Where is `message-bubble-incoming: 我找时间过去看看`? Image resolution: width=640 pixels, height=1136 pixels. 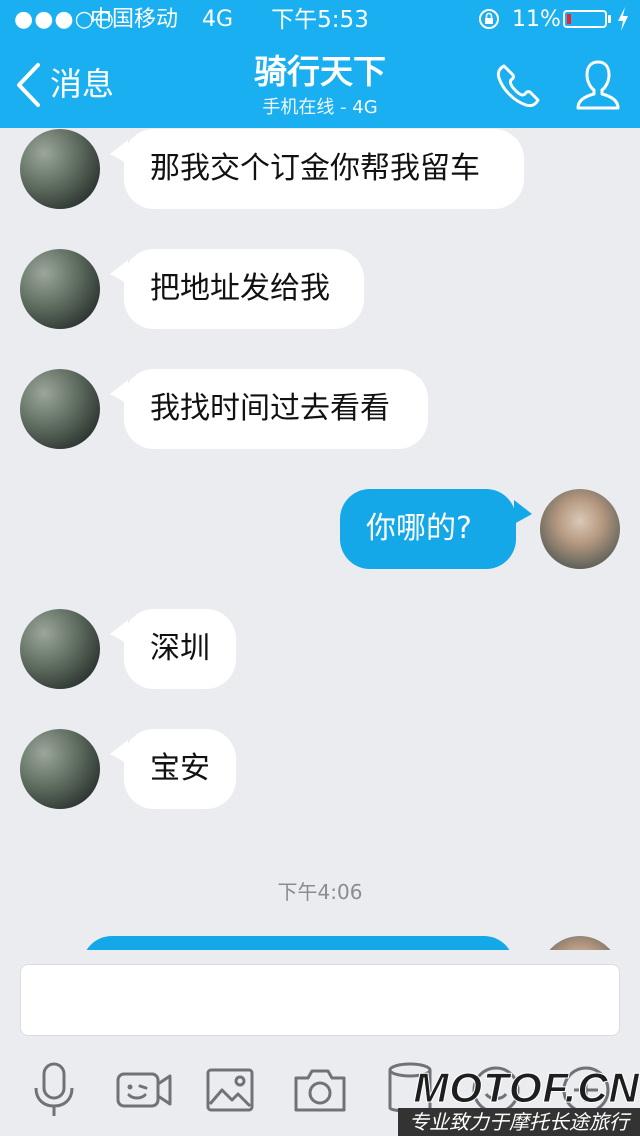 message-bubble-incoming: 我找时间过去看看 is located at coordinates (276, 409).